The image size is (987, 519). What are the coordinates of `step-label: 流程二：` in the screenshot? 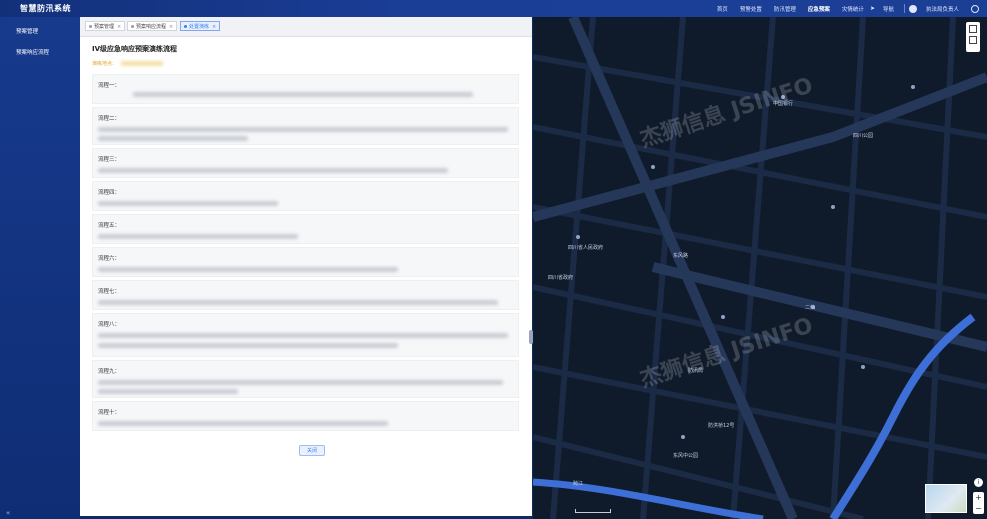 It's located at (109, 119).